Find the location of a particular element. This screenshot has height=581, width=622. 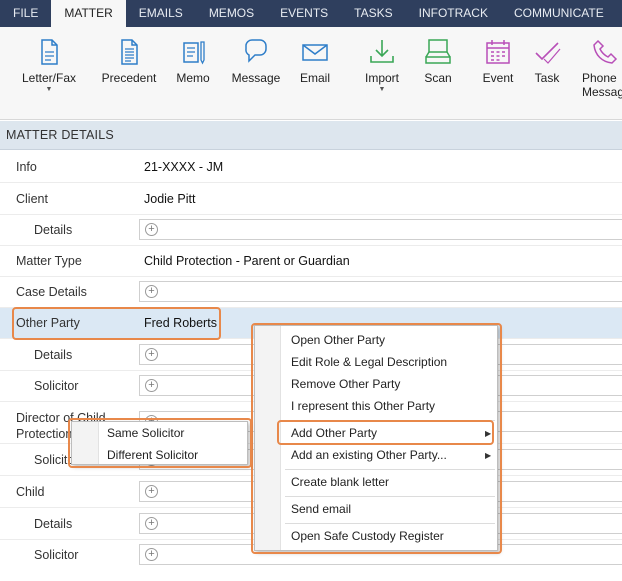

precedent-icon is located at coordinates (129, 52).